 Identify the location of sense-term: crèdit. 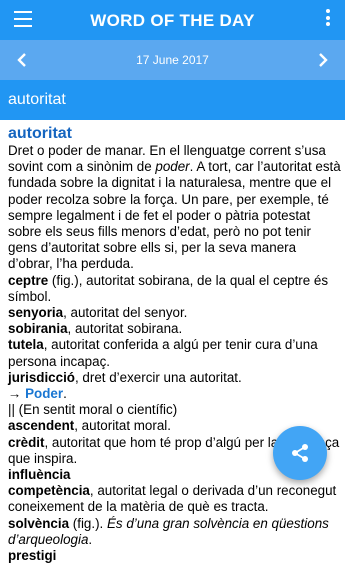
(26, 442).